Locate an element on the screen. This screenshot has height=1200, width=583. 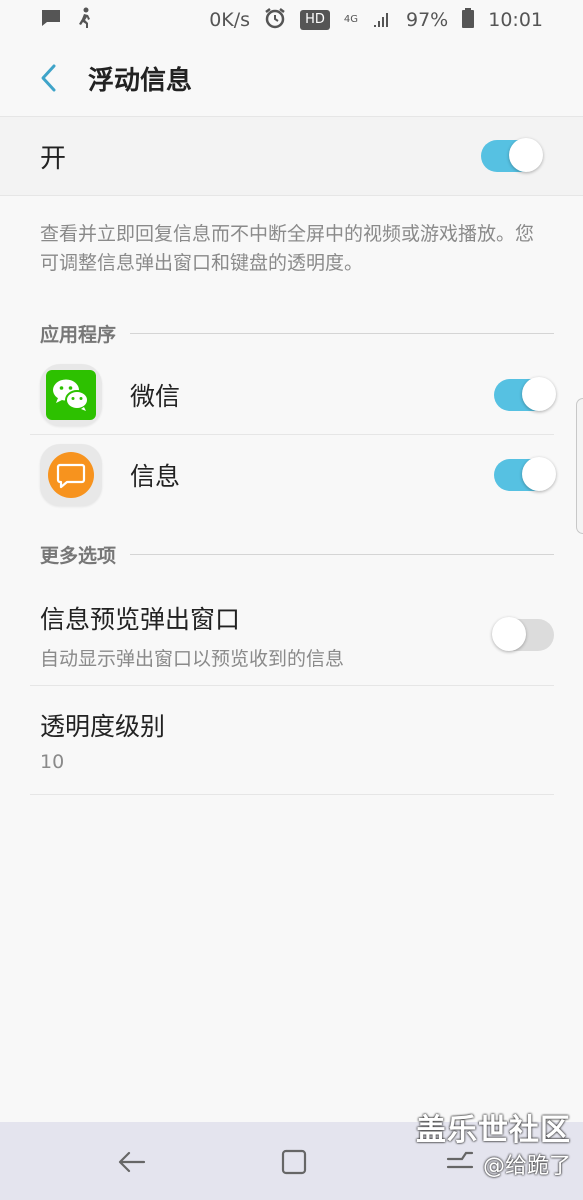
master-toggle is located at coordinates (512, 155).